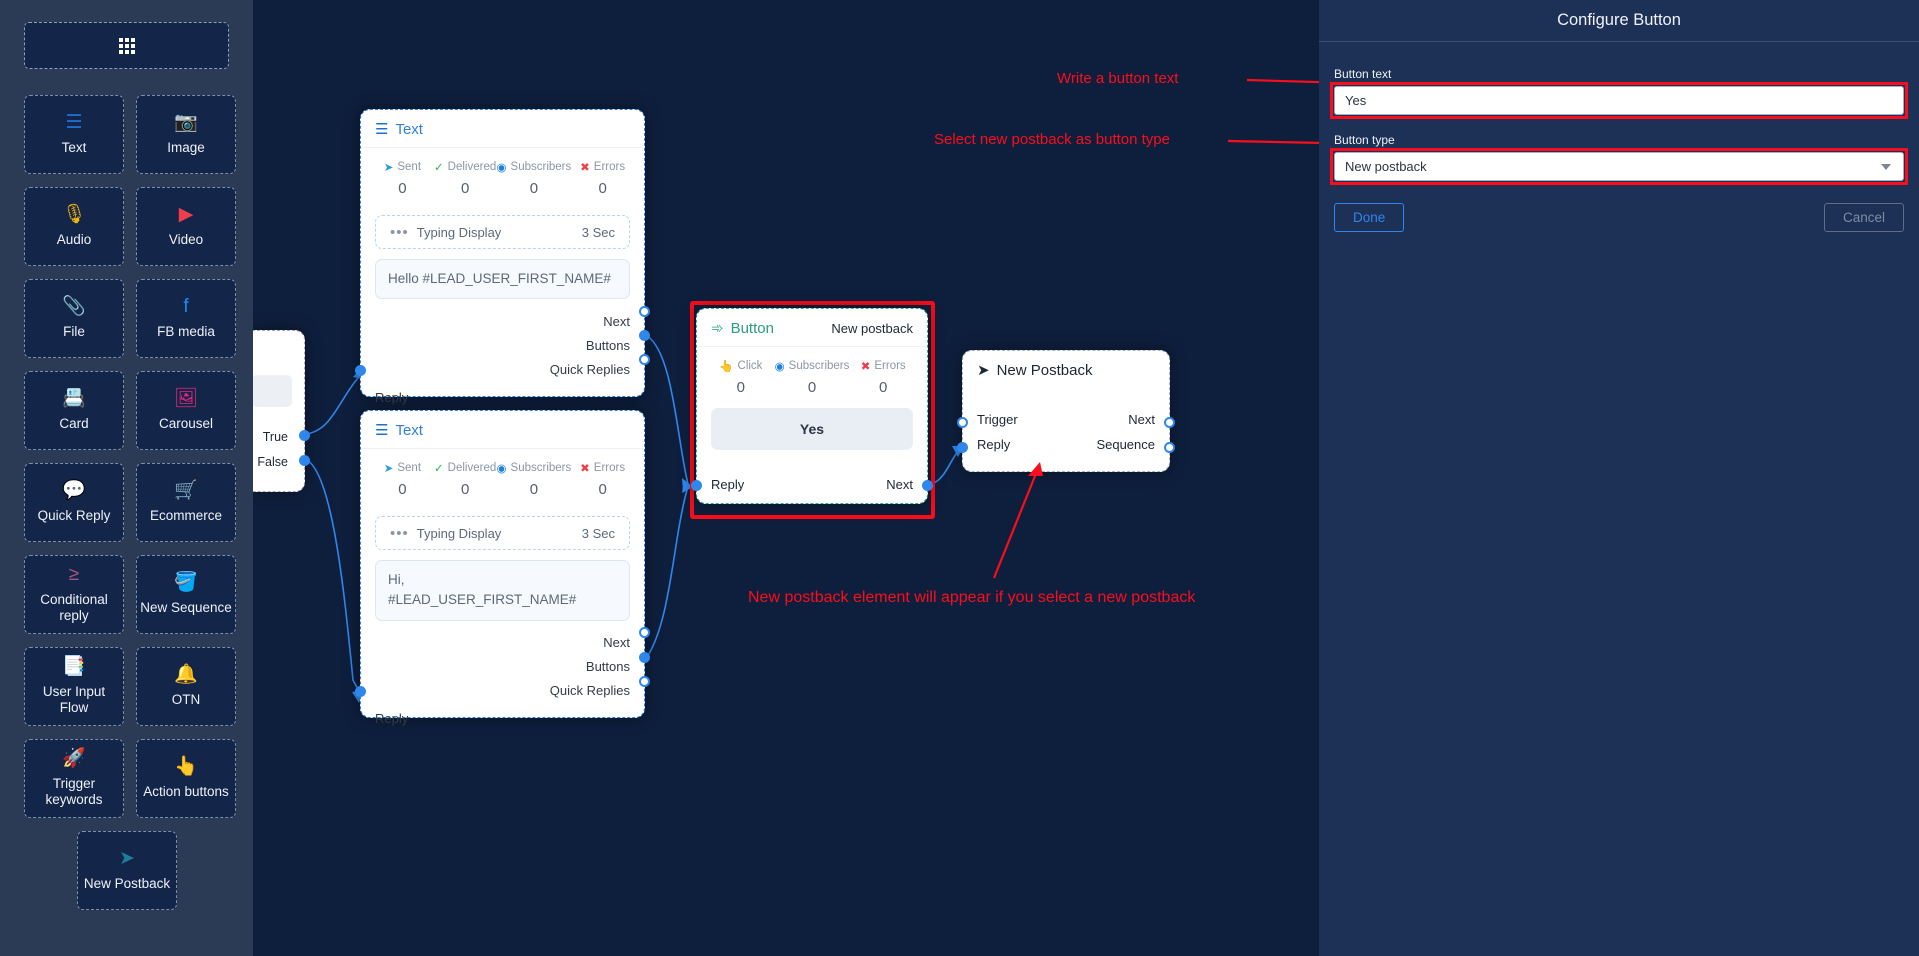 The width and height of the screenshot is (1919, 956). What do you see at coordinates (126, 45) in the screenshot?
I see `apps-grid-button` at bounding box center [126, 45].